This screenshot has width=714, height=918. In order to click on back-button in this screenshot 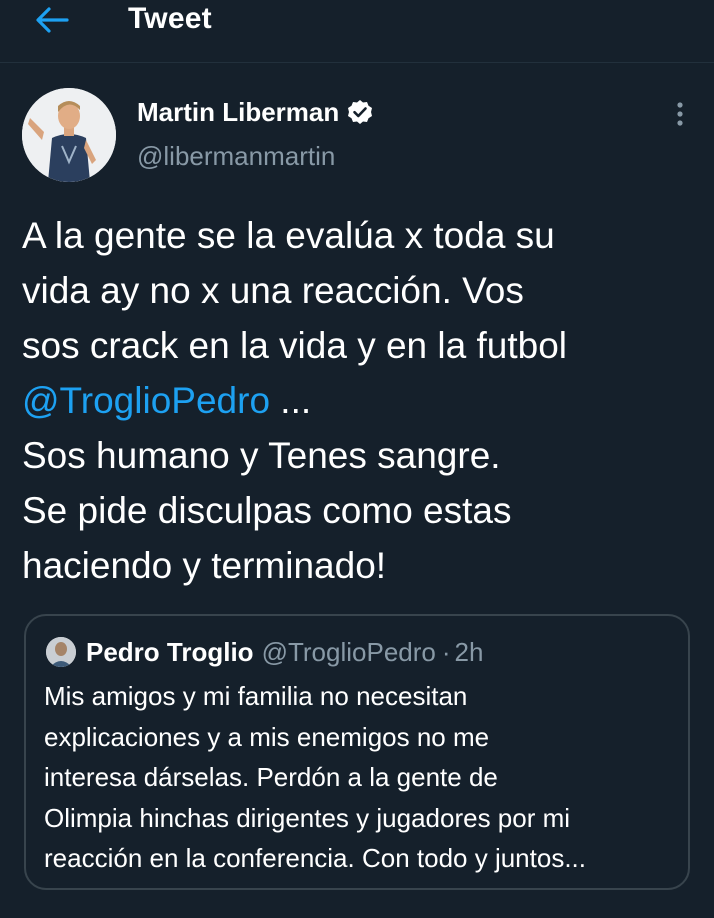, I will do `click(52, 20)`.